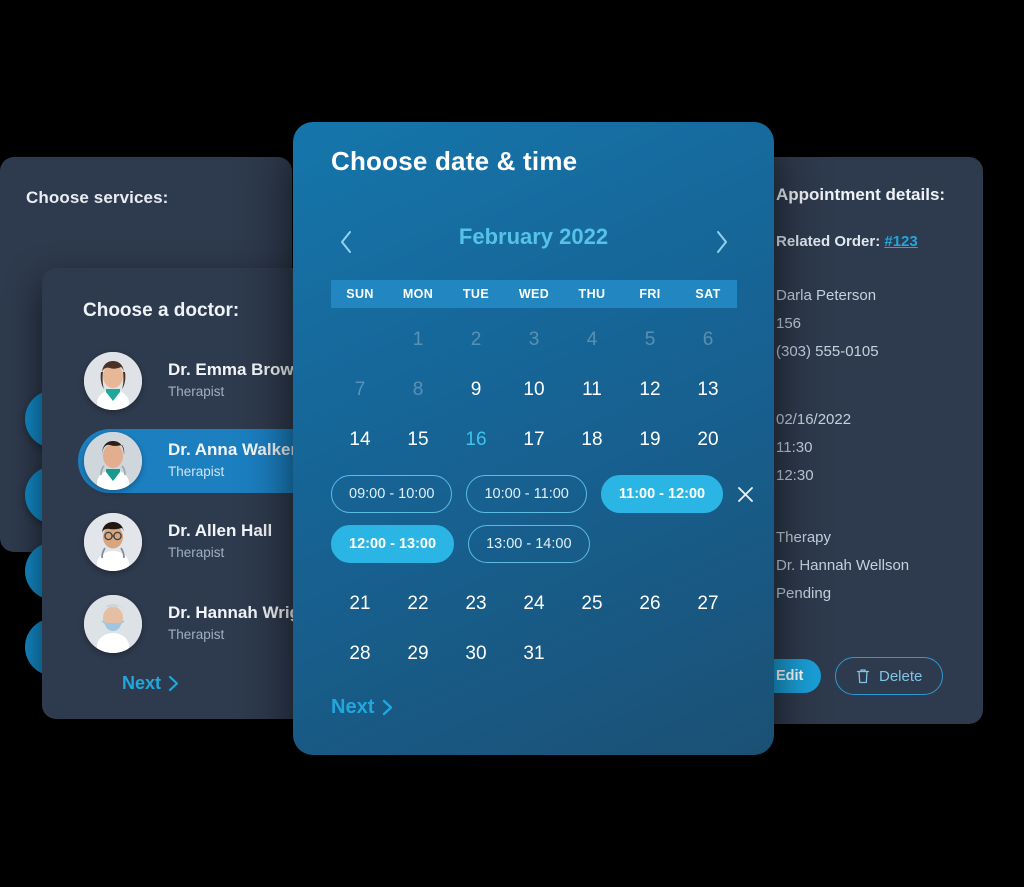 Image resolution: width=1024 pixels, height=887 pixels. I want to click on calendar-grid-upper: 1 2 3 4 5 6 7 8 9 10 11 12 13 14 15 16 17 18 19 20, so click(534, 390).